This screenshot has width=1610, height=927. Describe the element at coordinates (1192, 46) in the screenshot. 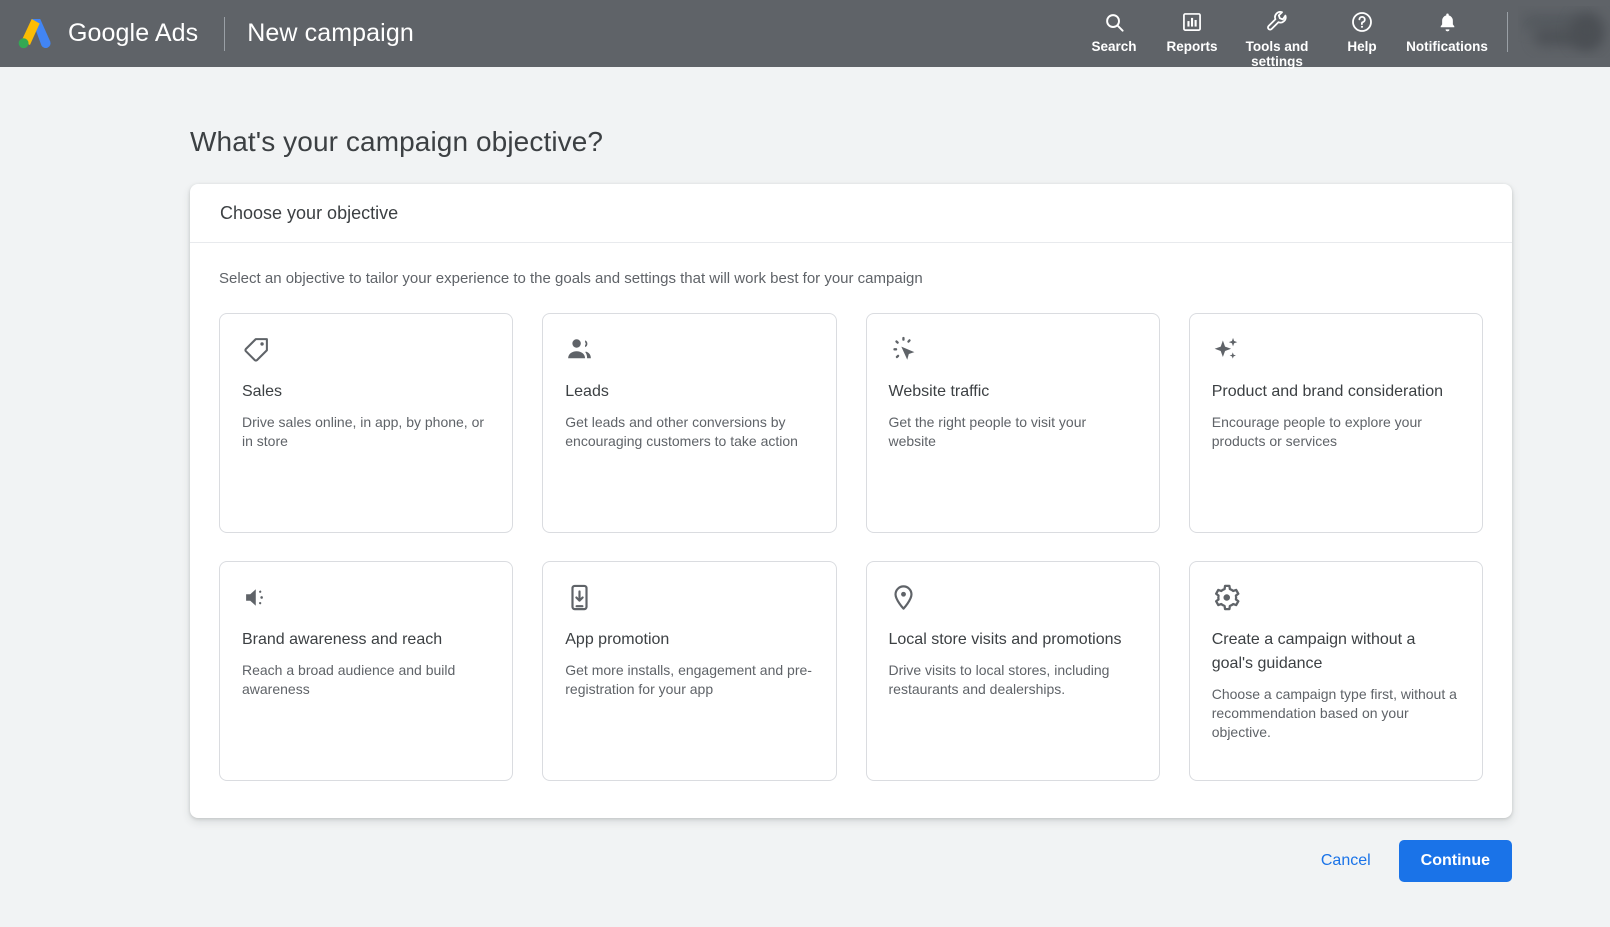

I see `header-action-label: Reports` at that location.